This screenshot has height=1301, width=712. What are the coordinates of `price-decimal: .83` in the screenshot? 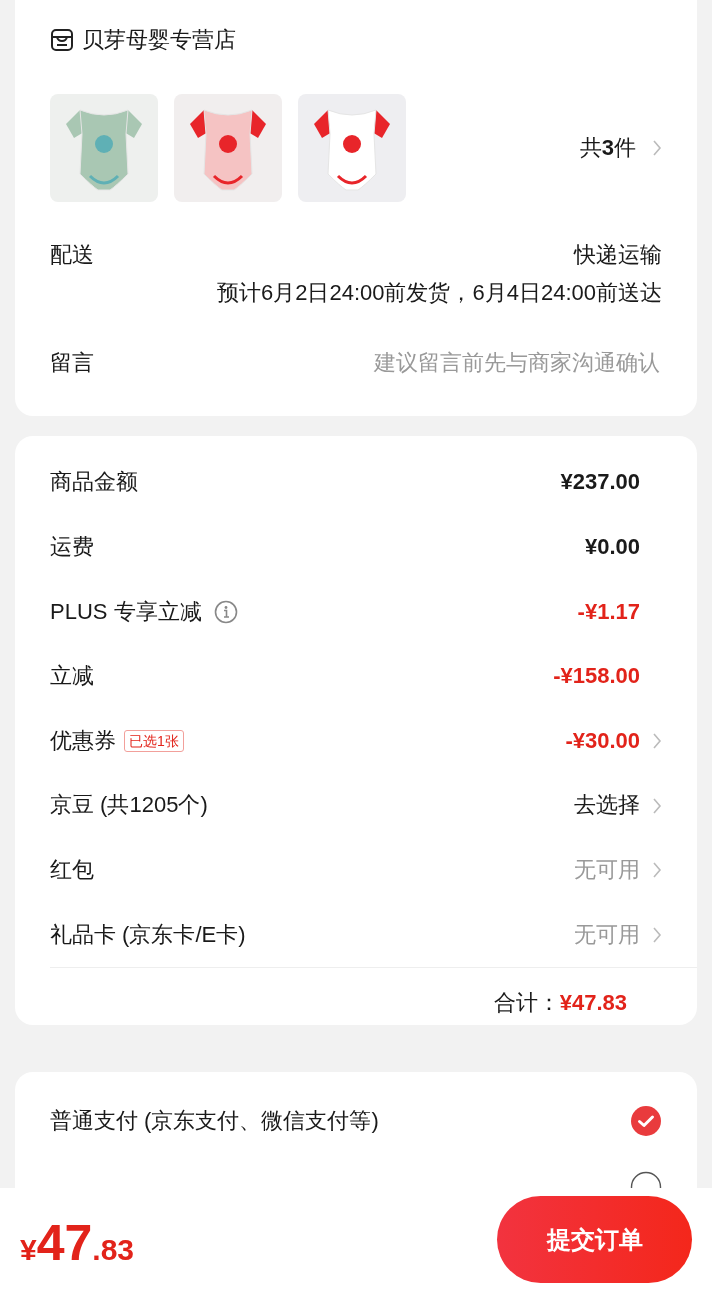 It's located at (113, 1249).